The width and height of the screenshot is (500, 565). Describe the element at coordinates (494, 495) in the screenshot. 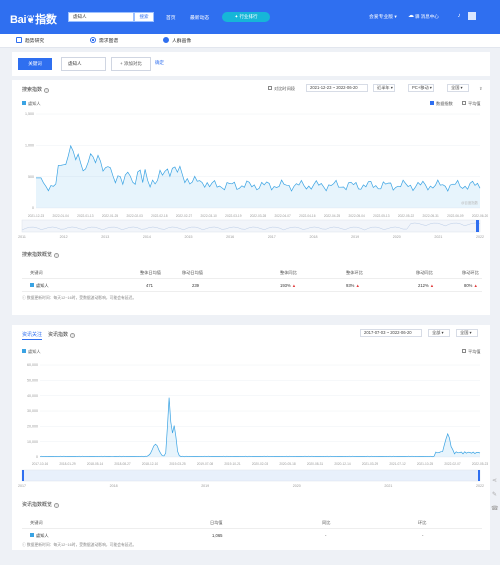

I see `feedback-icon: ✎` at that location.